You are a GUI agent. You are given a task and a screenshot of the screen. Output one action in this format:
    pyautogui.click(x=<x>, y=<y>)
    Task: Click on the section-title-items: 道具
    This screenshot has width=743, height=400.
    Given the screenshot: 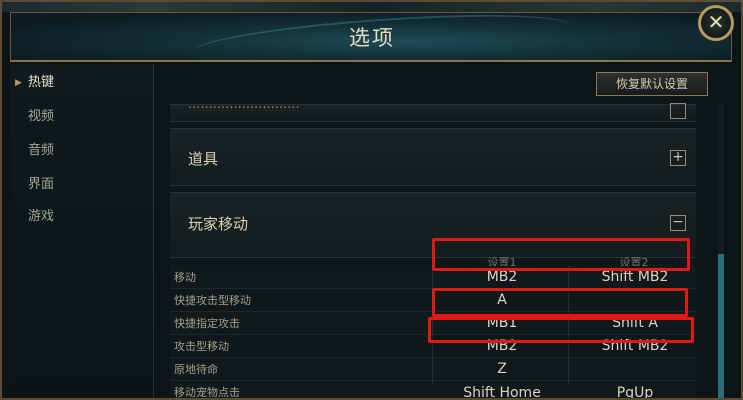 What is the action you would take?
    pyautogui.click(x=203, y=159)
    